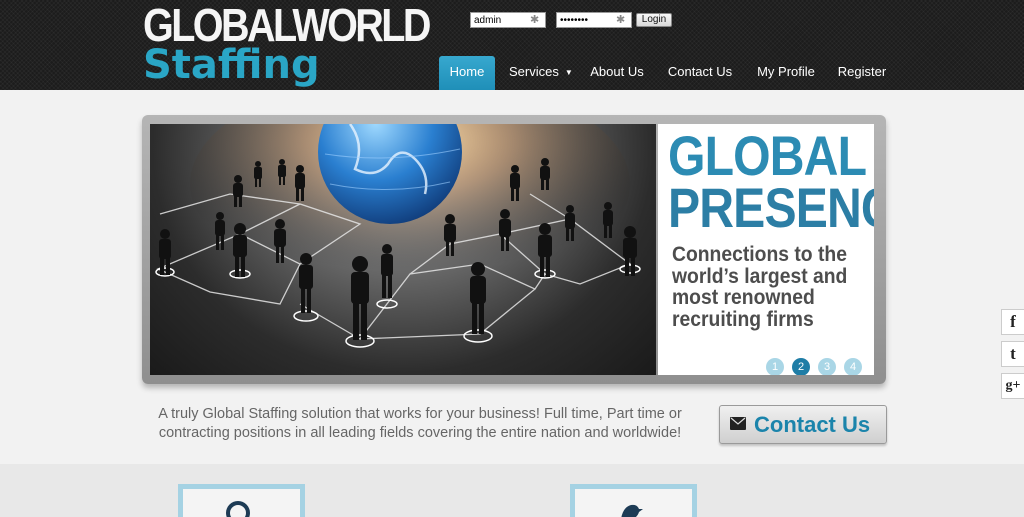 Image resolution: width=1024 pixels, height=517 pixels. What do you see at coordinates (534, 71) in the screenshot?
I see `nav-services-label: Services` at bounding box center [534, 71].